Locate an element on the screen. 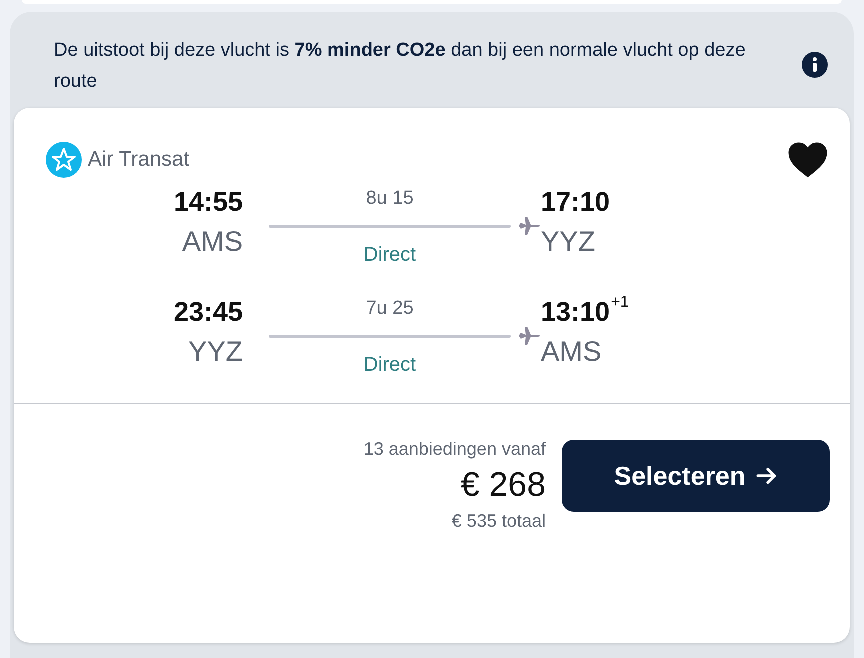 This screenshot has height=658, width=864. offers-count: 13 aanbiedingen vanaf is located at coordinates (455, 449).